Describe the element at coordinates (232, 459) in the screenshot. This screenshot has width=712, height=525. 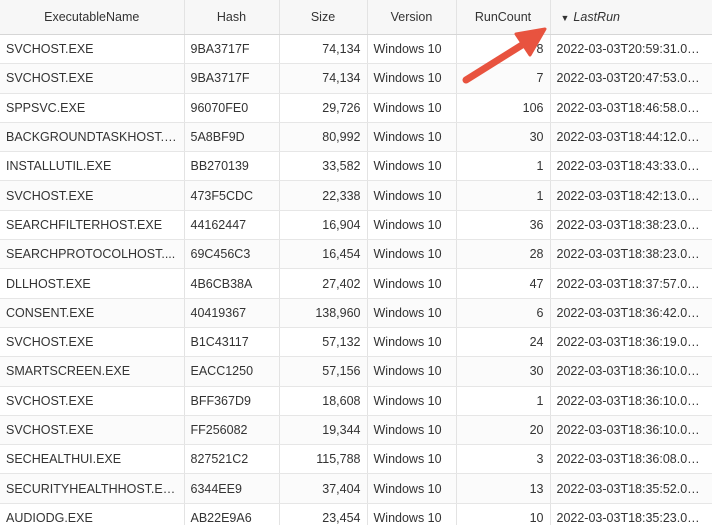
I see `cell-hash: 827521C2` at that location.